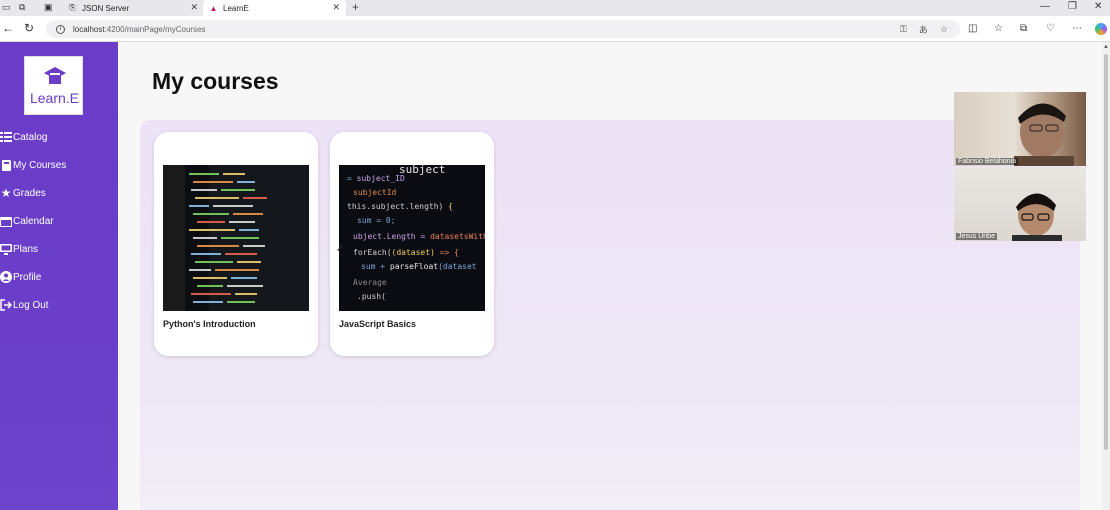 Image resolution: width=1110 pixels, height=510 pixels. Describe the element at coordinates (29, 28) in the screenshot. I see `refresh-icon: ↻` at that location.